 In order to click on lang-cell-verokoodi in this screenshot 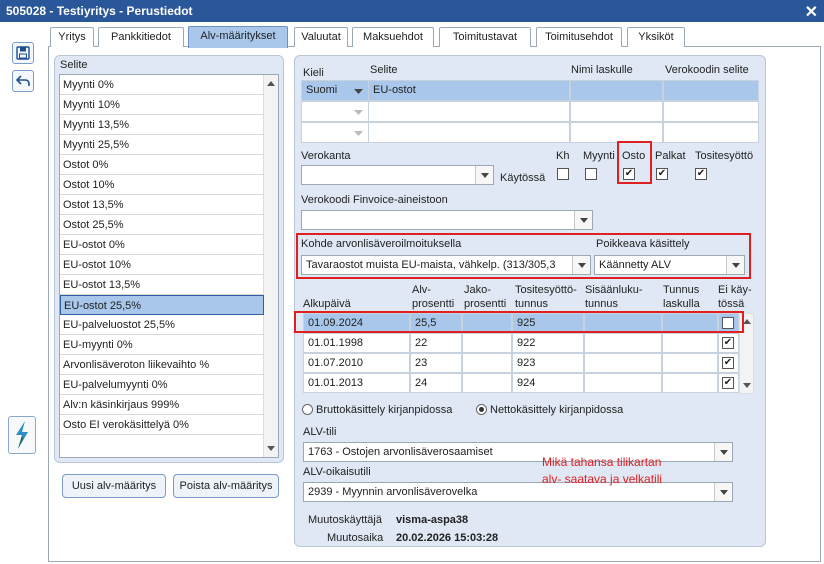, I will do `click(711, 90)`.